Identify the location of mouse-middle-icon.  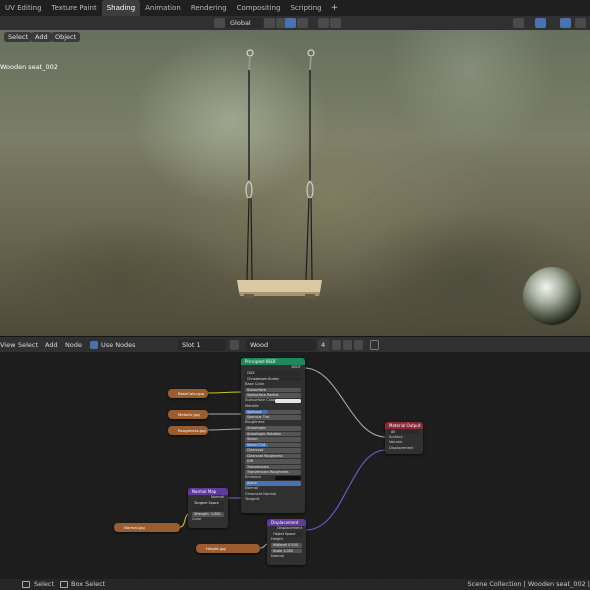
(64, 584).